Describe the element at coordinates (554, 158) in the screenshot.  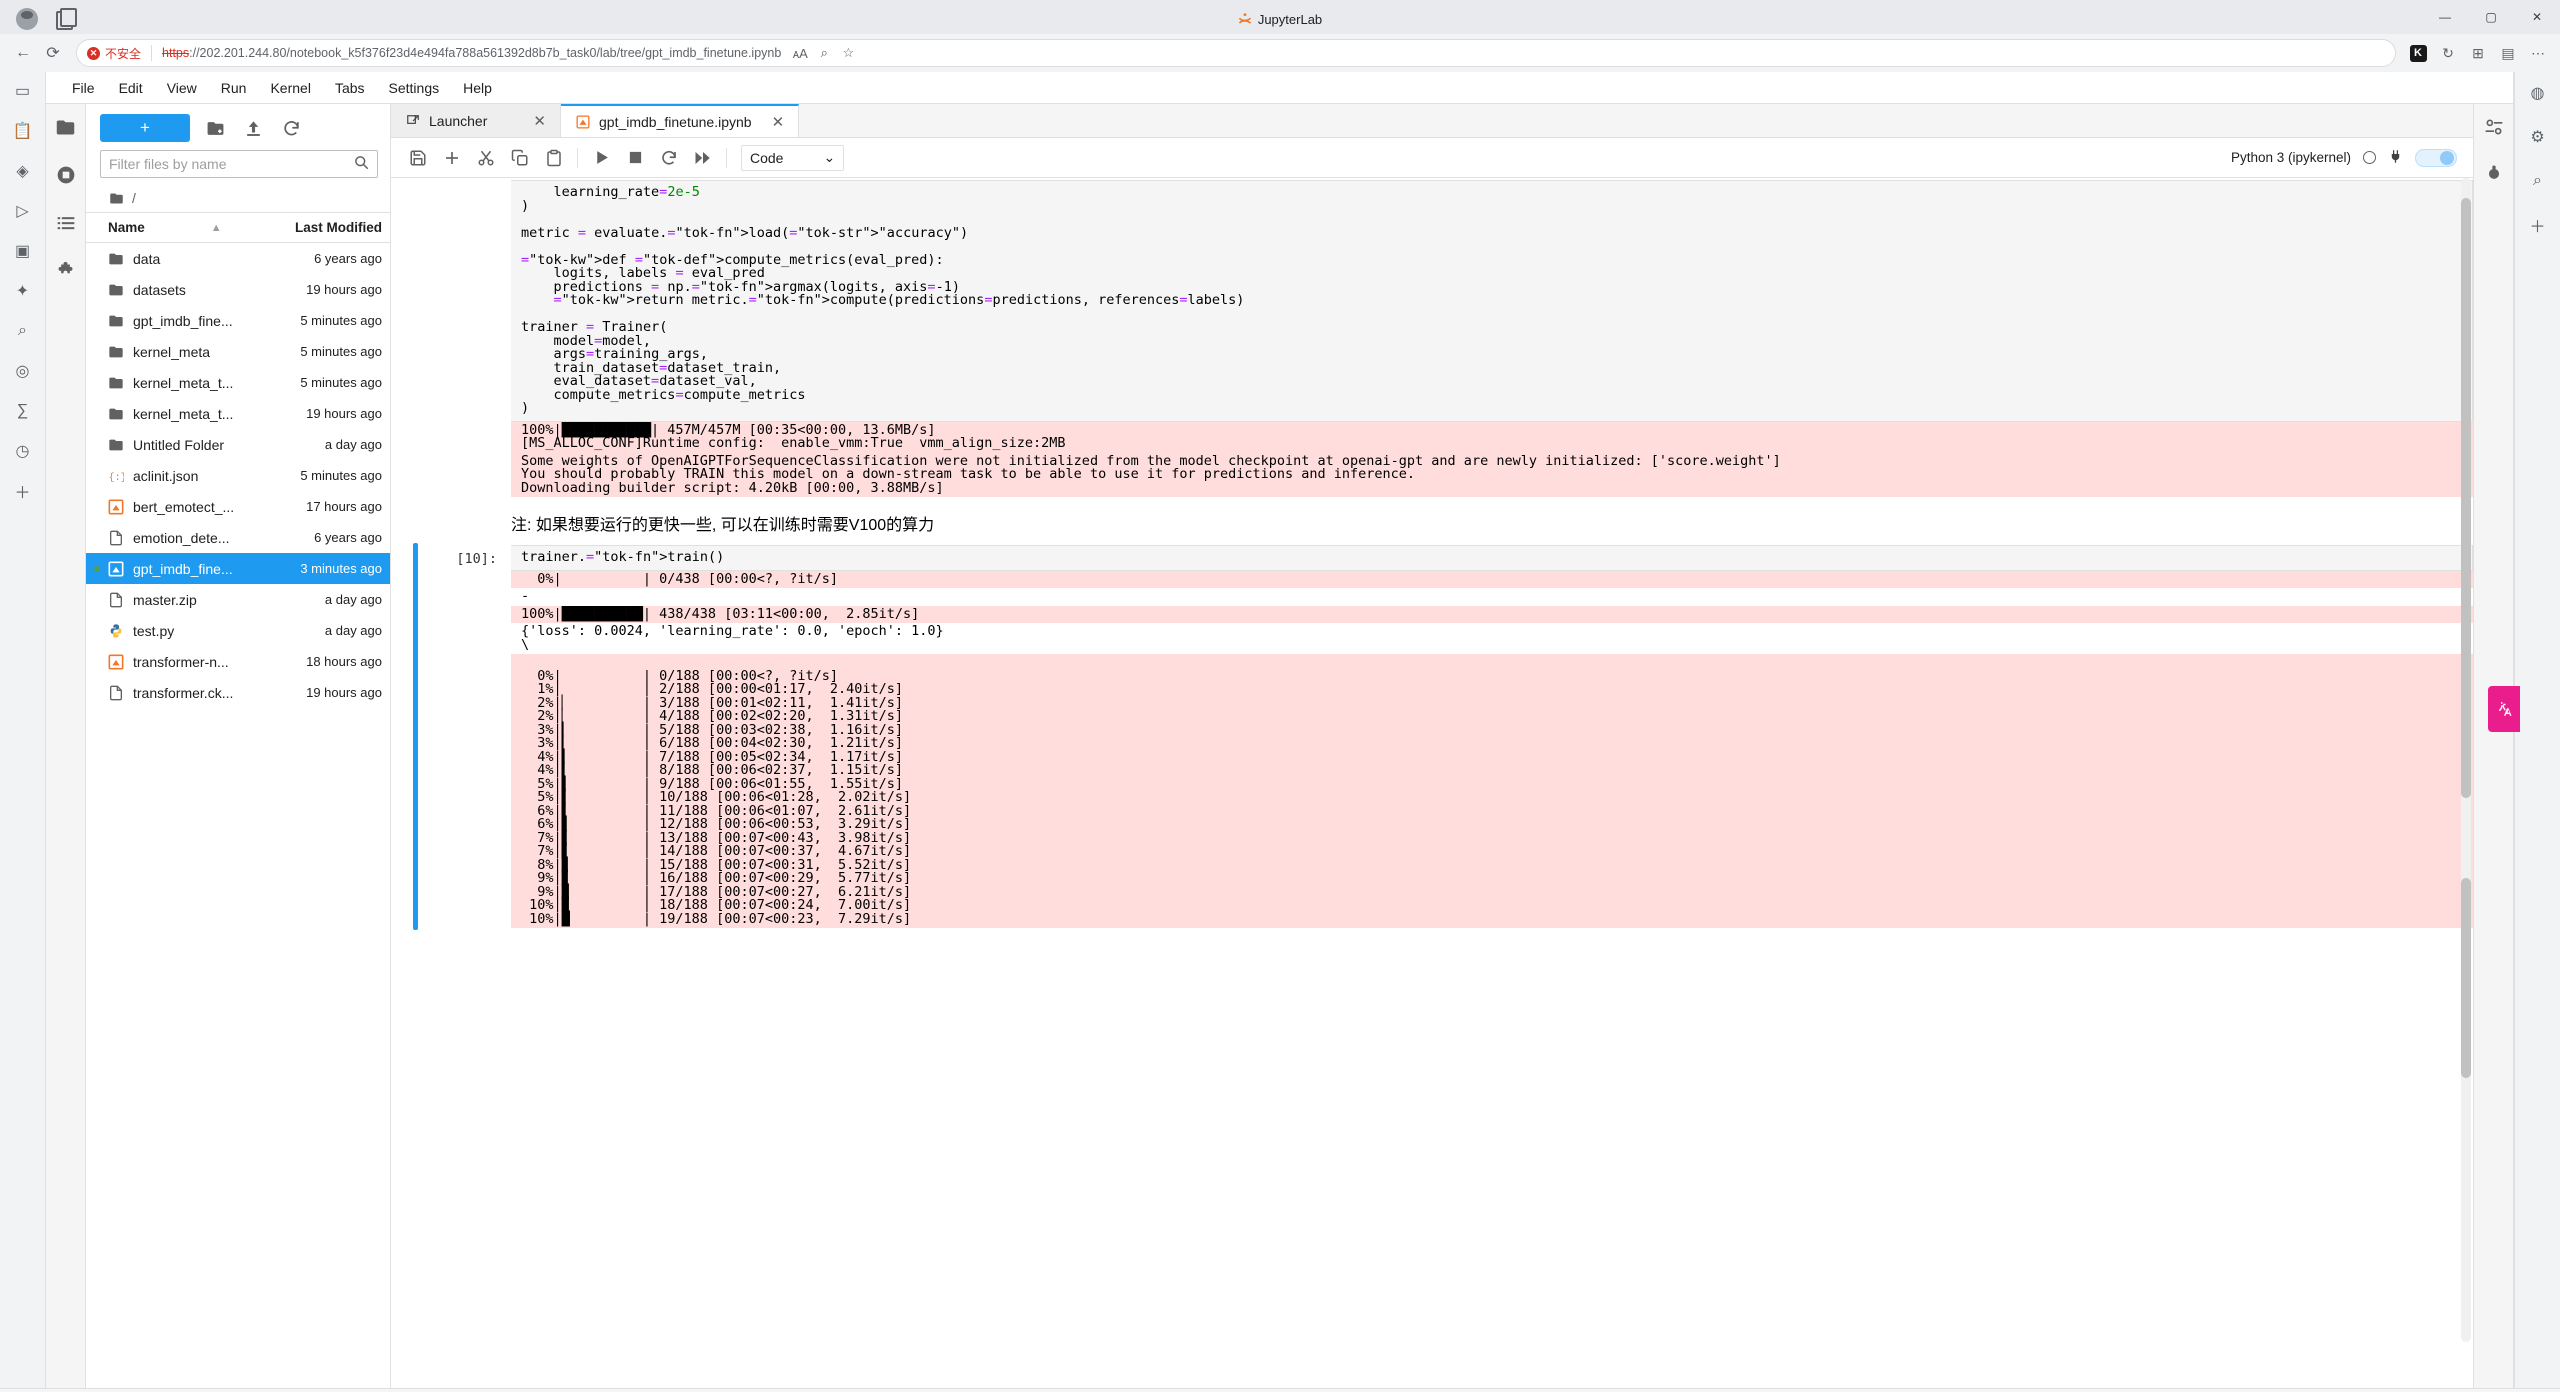
I see `paste-icon` at that location.